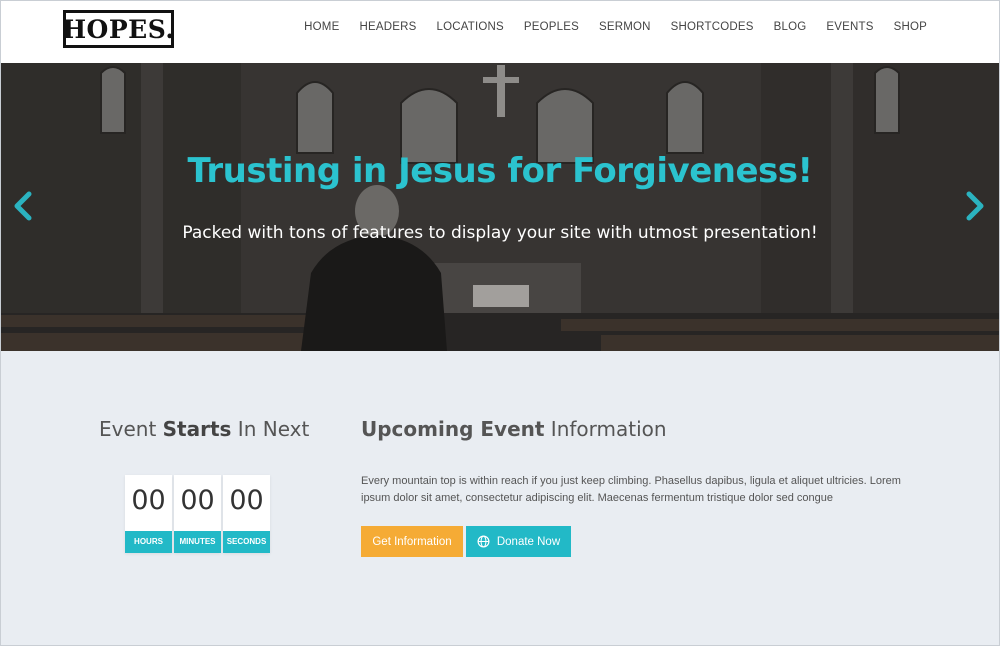 This screenshot has height=646, width=1000. I want to click on countdown-minutes-label: MINUTES, so click(197, 542).